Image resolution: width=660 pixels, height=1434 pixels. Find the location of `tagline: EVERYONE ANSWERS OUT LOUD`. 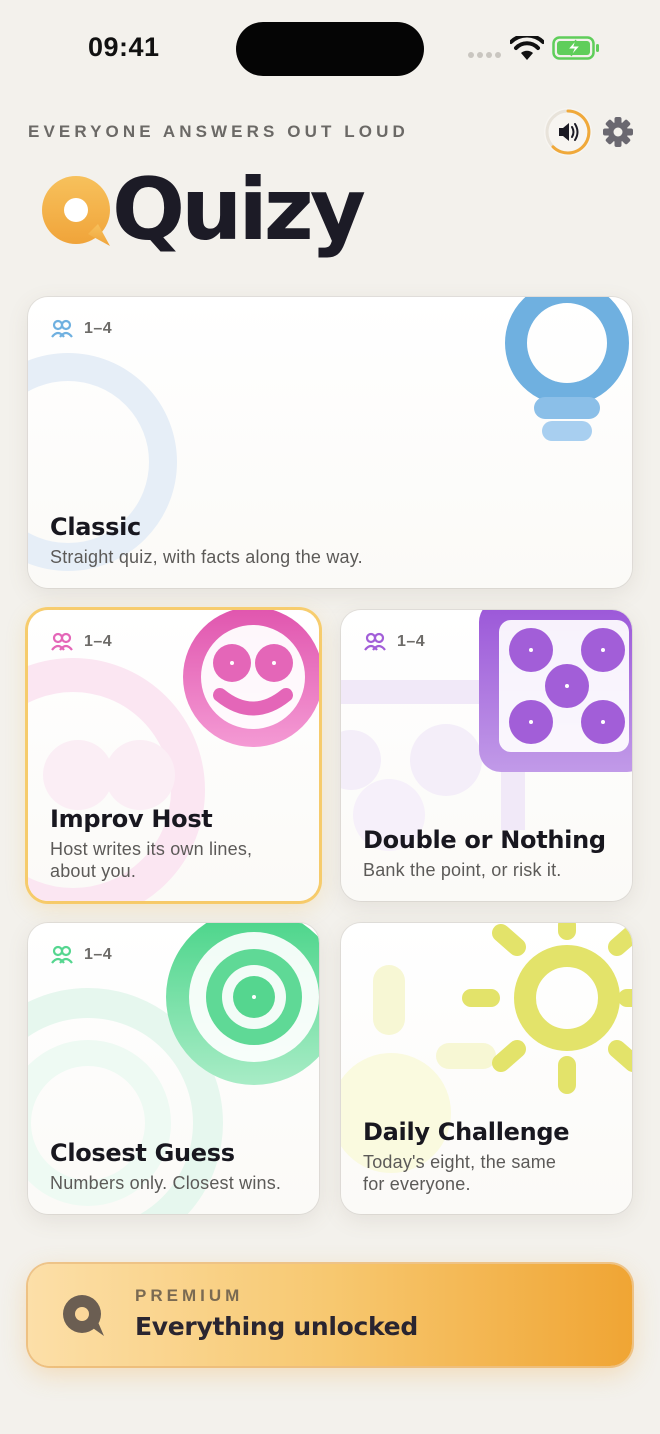

tagline: EVERYONE ANSWERS OUT LOUD is located at coordinates (218, 131).